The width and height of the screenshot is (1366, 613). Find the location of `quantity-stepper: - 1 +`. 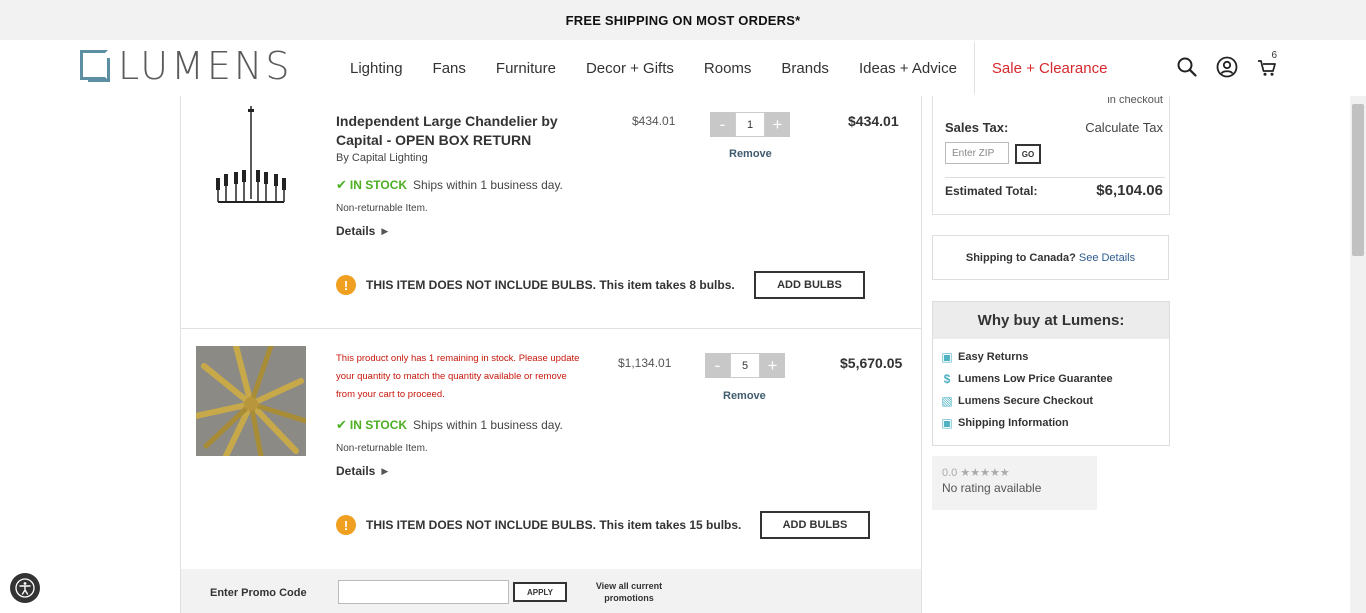

quantity-stepper: - 1 + is located at coordinates (750, 124).